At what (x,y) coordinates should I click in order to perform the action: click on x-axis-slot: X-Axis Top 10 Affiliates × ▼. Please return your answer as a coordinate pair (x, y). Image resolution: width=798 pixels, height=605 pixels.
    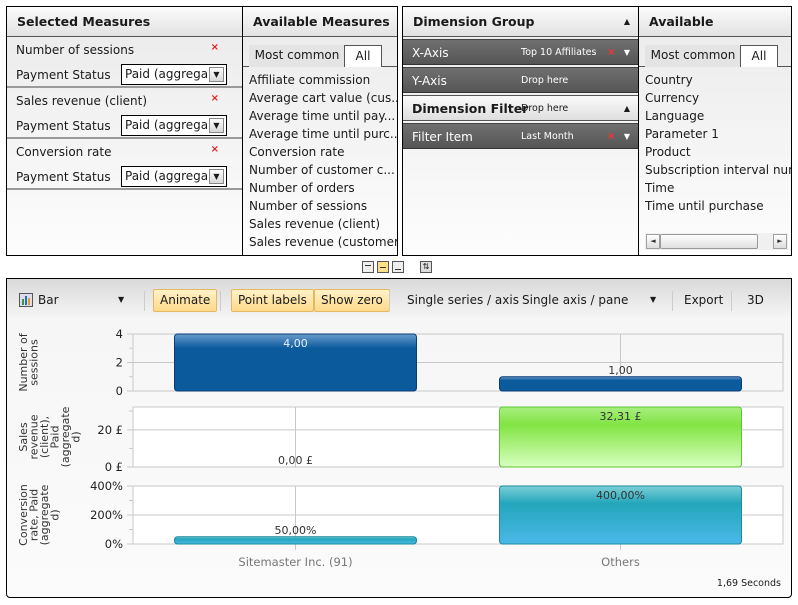
    Looking at the image, I should click on (520, 52).